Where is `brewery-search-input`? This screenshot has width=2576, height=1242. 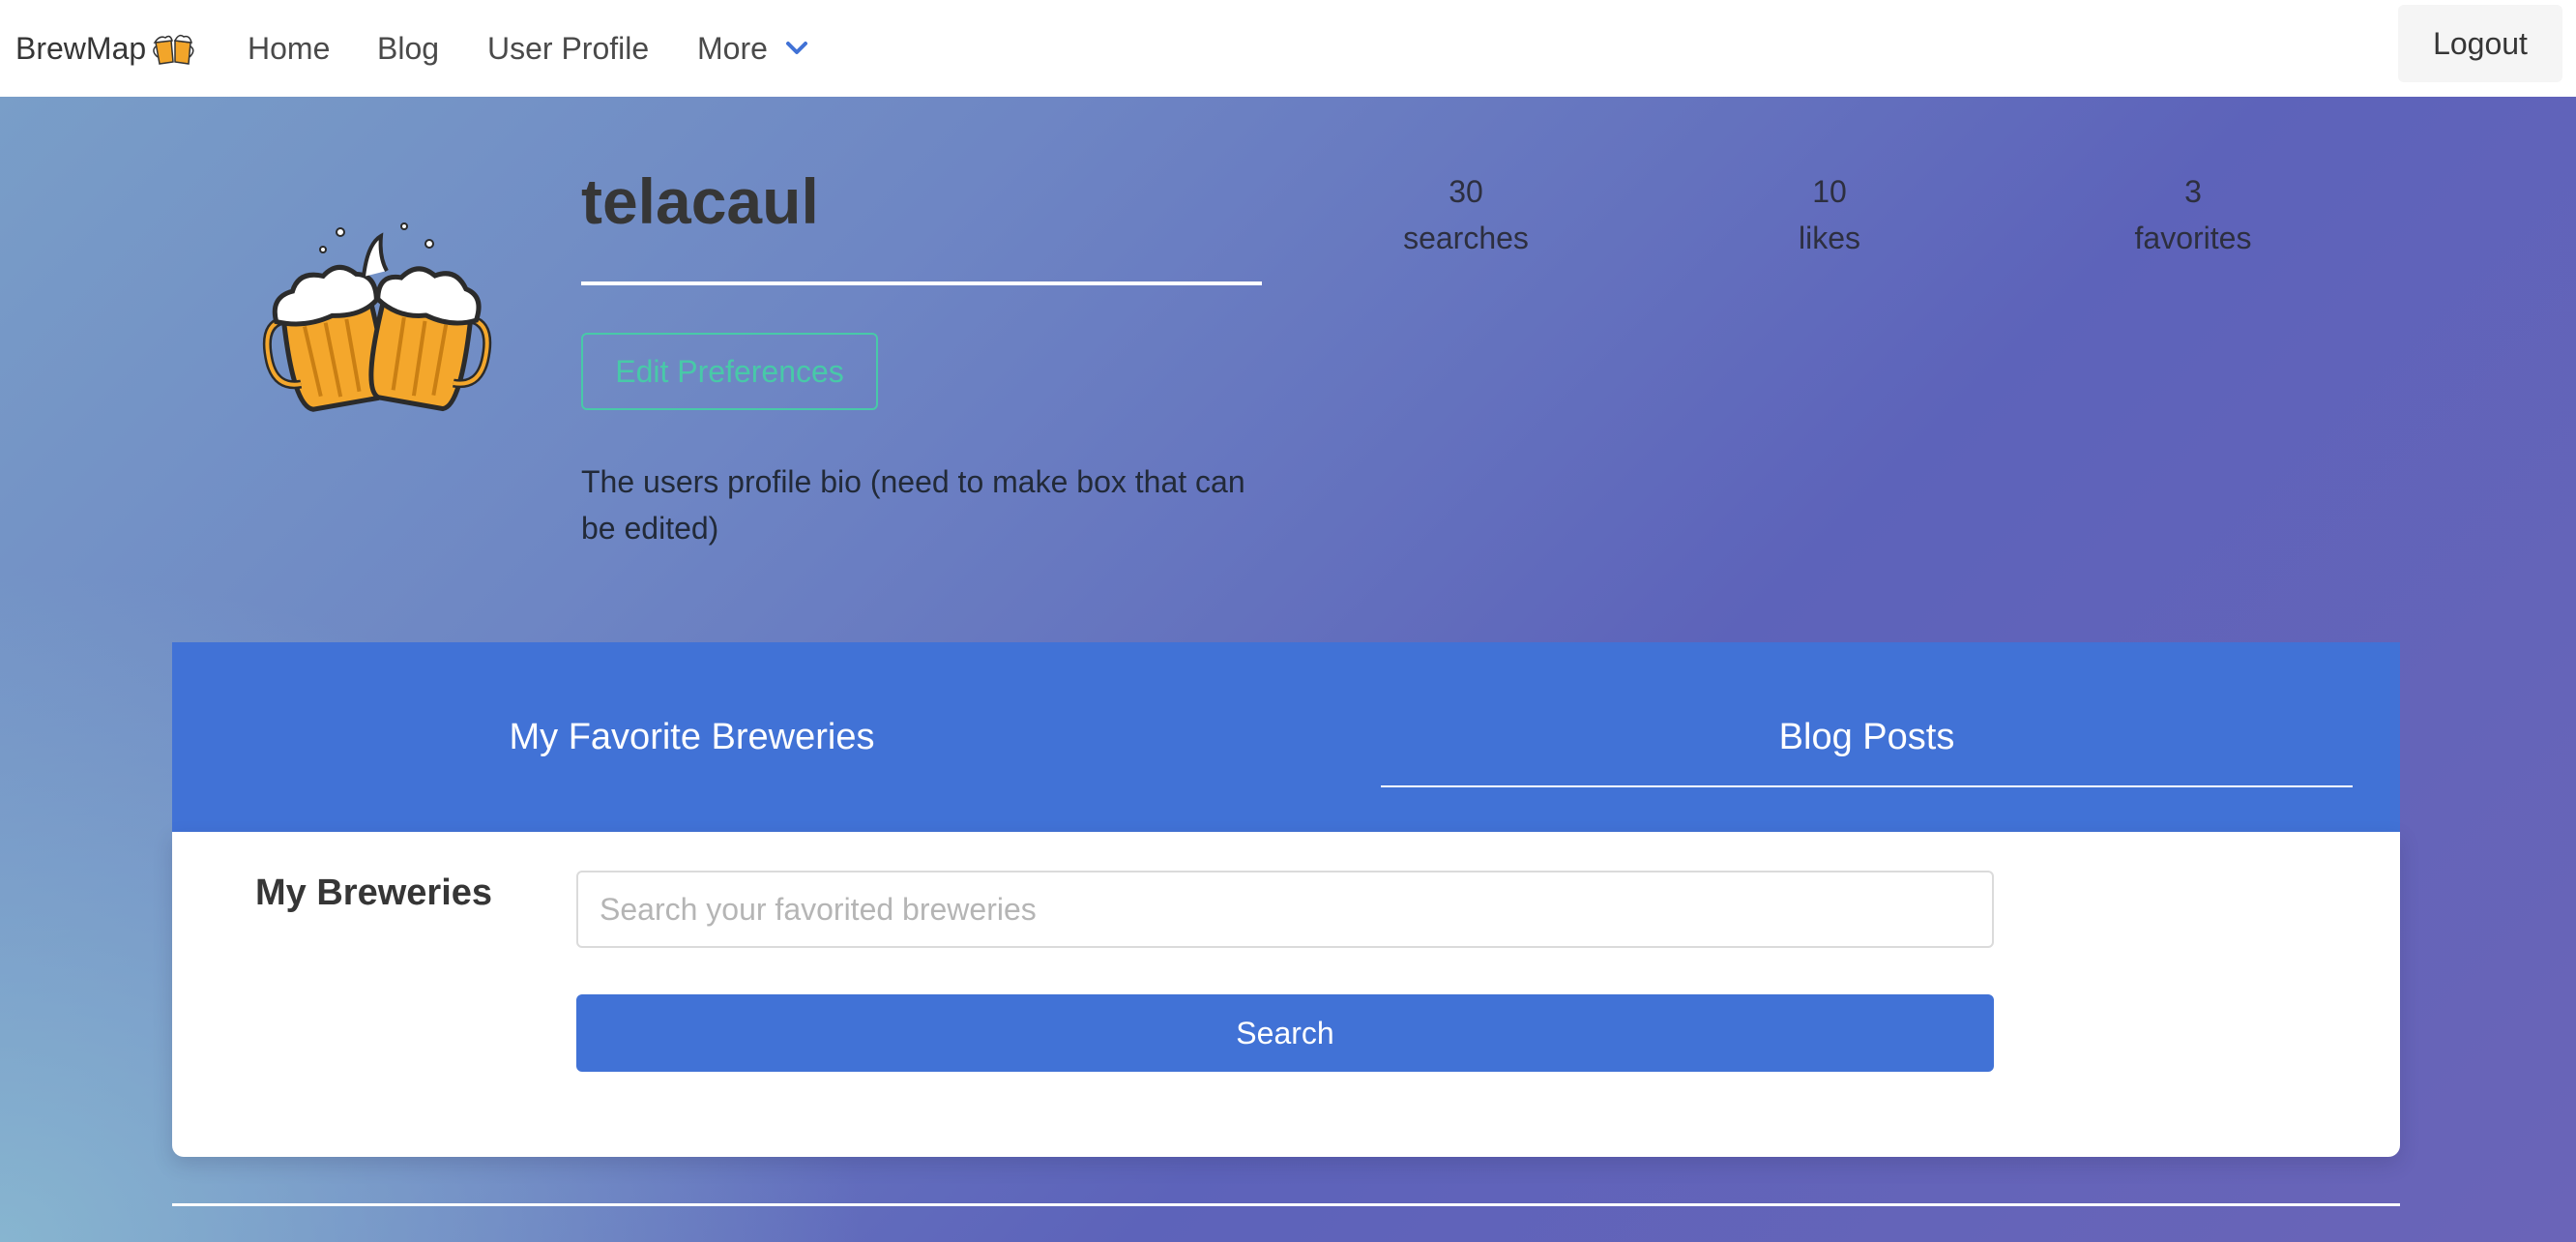 brewery-search-input is located at coordinates (1285, 909).